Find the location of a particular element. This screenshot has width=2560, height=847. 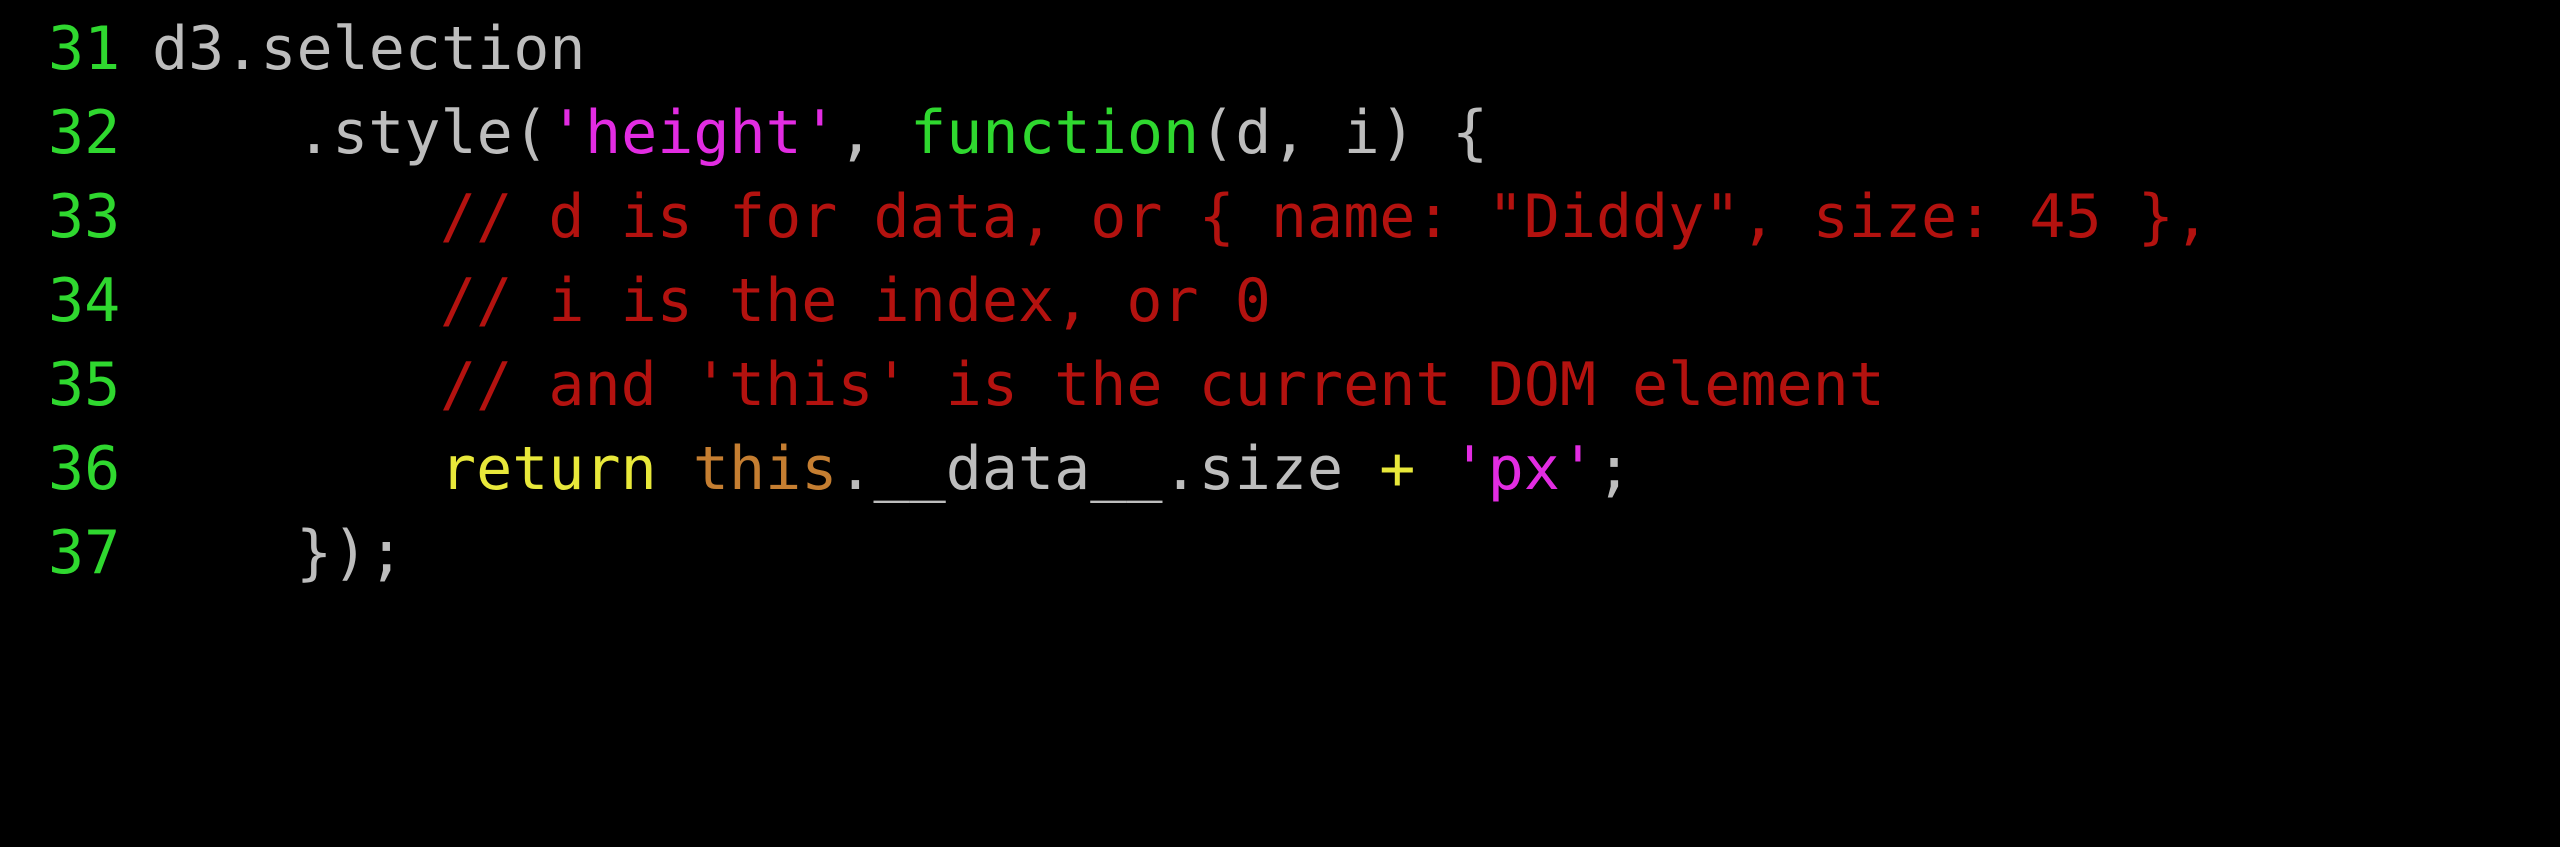

code-token-identifier: d3.selection is located at coordinates (369, 49).